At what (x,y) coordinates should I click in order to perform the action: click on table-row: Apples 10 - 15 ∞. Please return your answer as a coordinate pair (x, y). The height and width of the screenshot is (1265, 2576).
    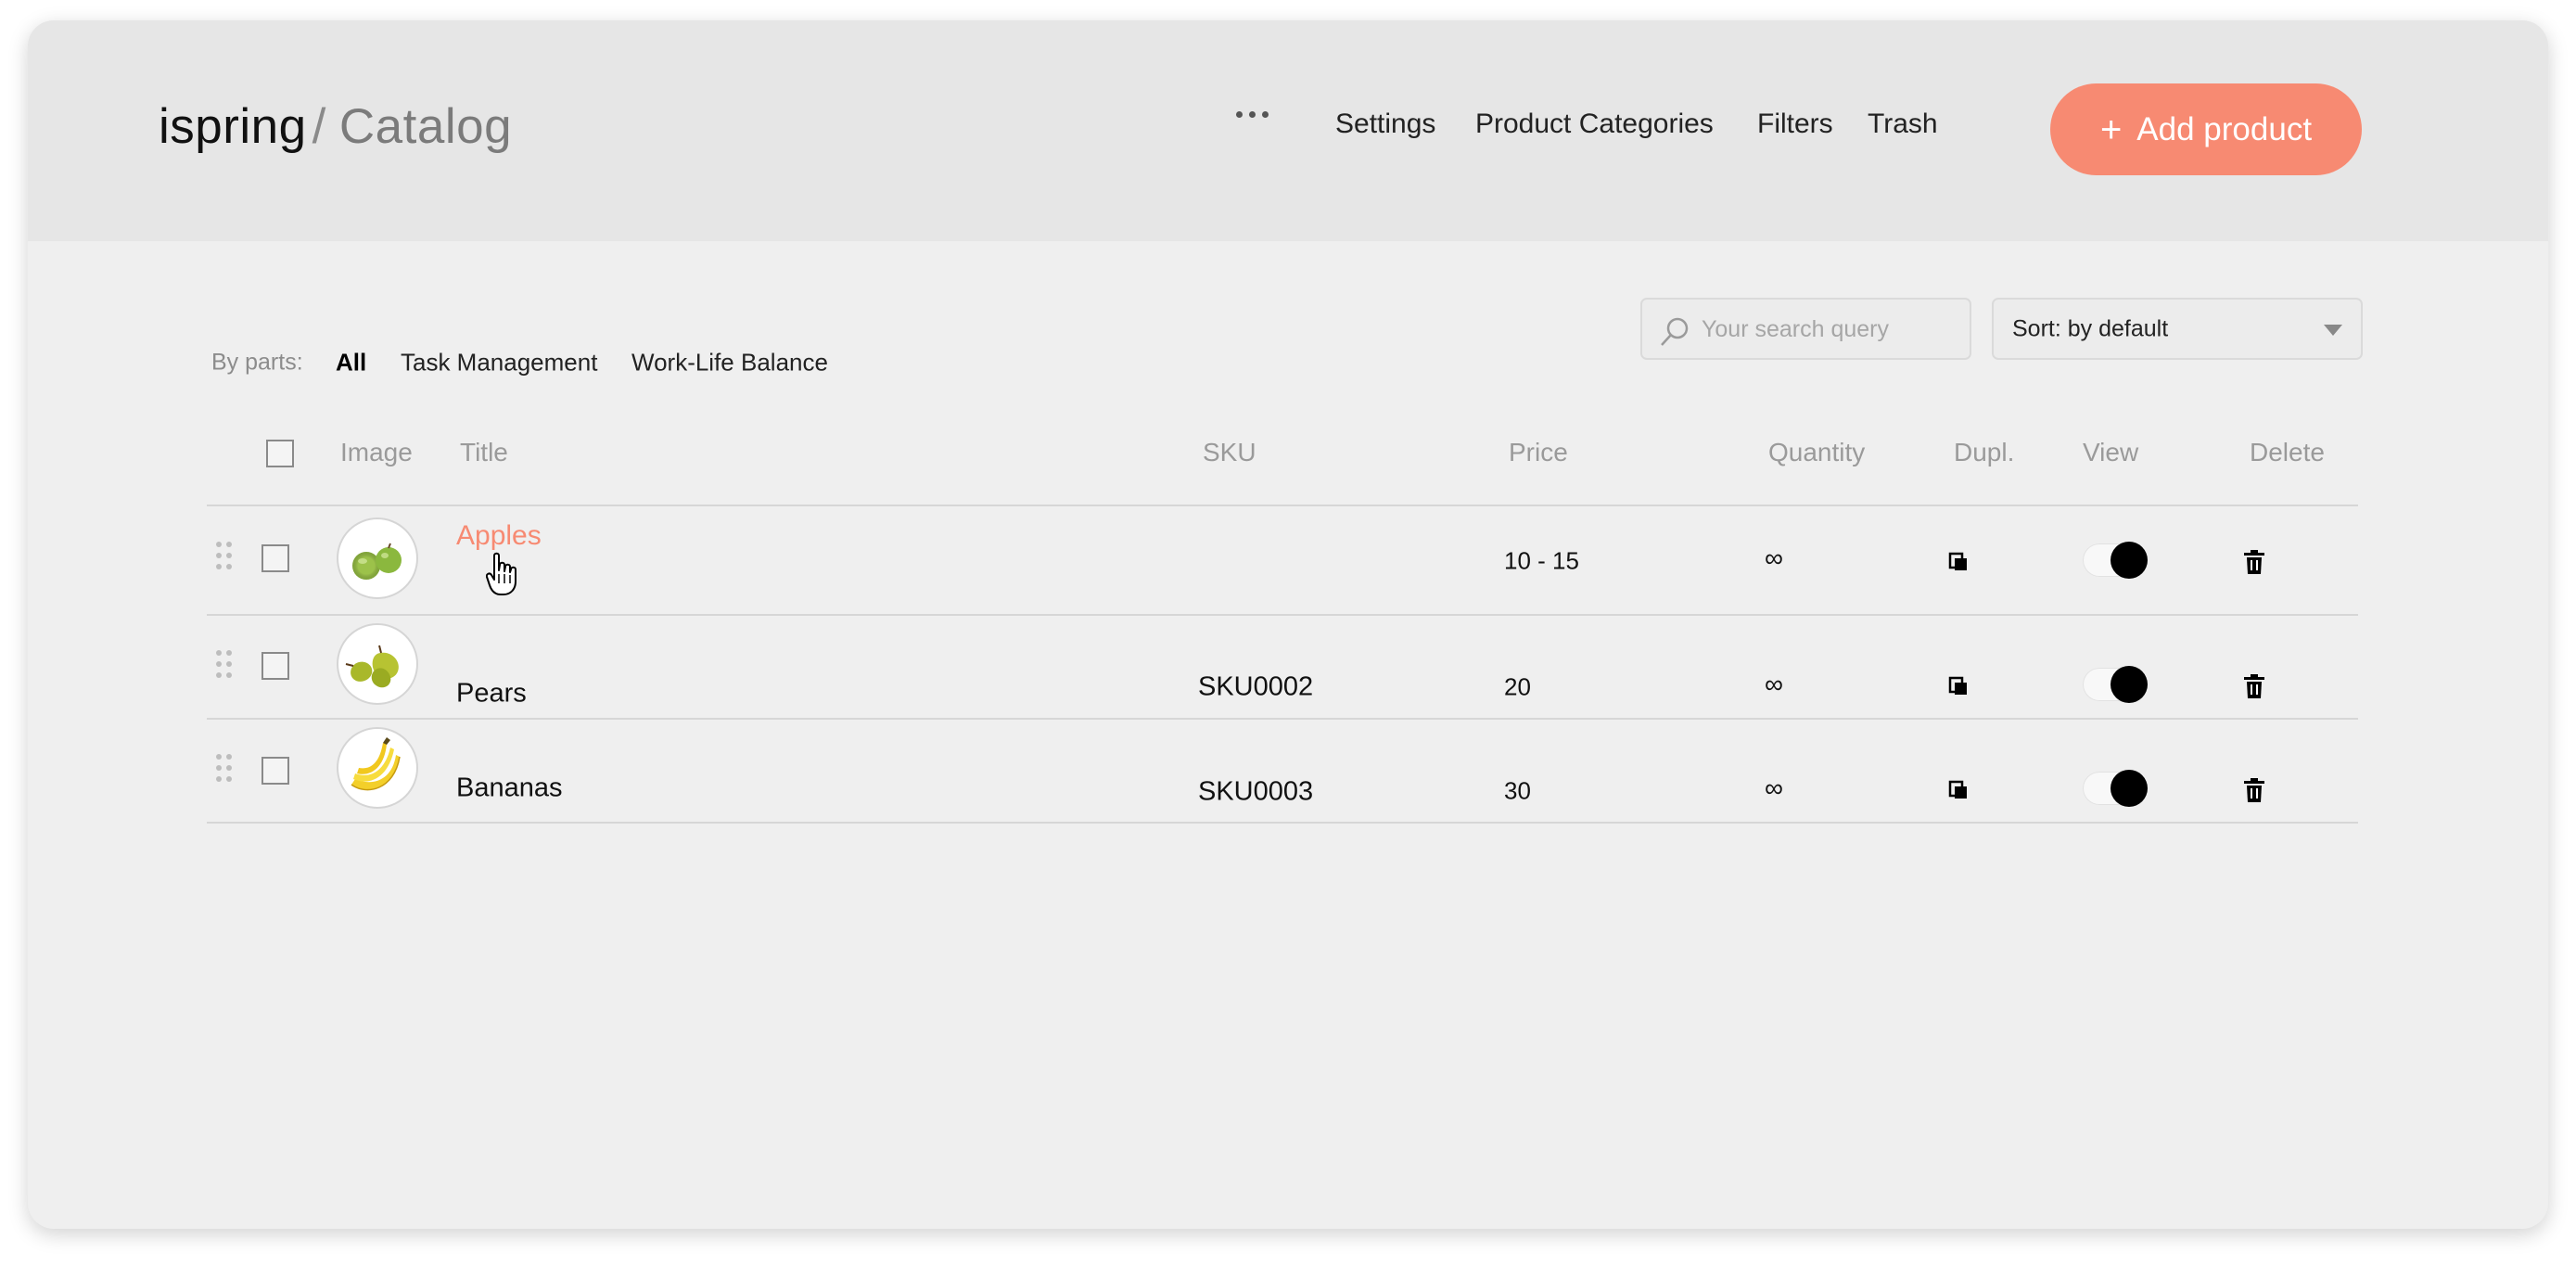
    Looking at the image, I should click on (1288, 558).